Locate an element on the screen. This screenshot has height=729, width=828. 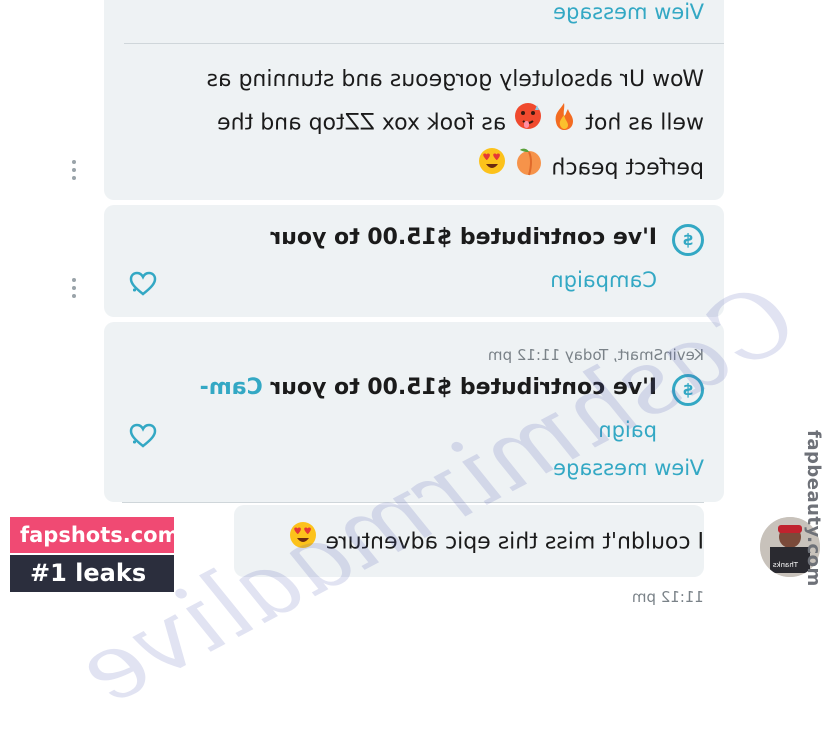
heart-eyes-icon is located at coordinates (492, 168).